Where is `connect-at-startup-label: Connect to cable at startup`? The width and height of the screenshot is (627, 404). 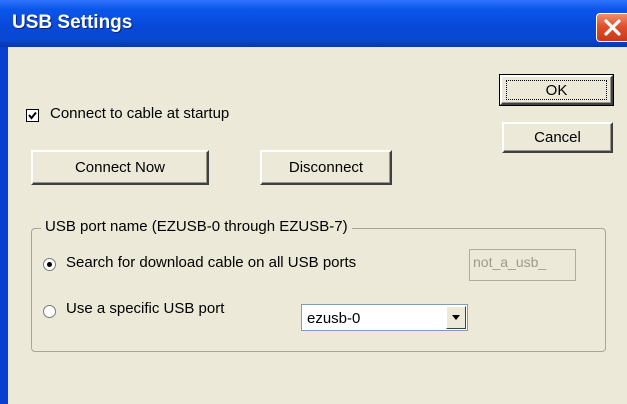 connect-at-startup-label: Connect to cable at startup is located at coordinates (140, 113).